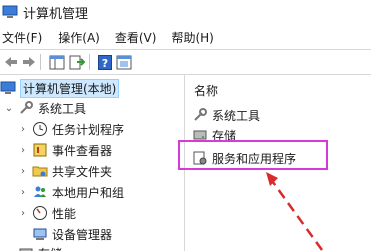 The height and width of the screenshot is (251, 371). What do you see at coordinates (236, 115) in the screenshot?
I see `list-item-label: 系统工具` at bounding box center [236, 115].